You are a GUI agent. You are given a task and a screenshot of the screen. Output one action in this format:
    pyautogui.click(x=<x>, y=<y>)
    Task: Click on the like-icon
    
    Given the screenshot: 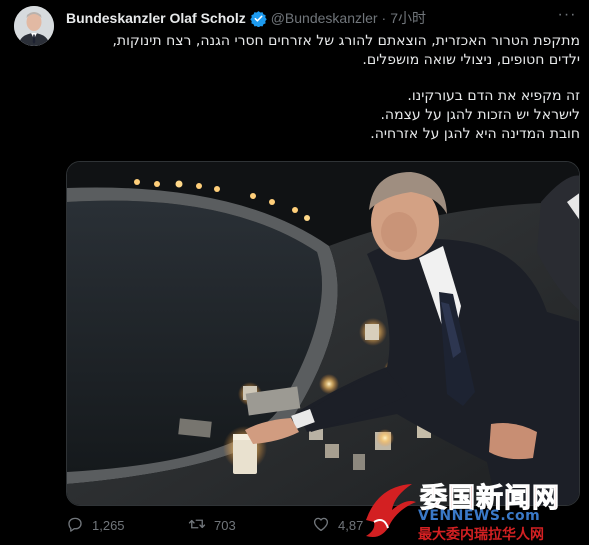 What is the action you would take?
    pyautogui.click(x=325, y=525)
    